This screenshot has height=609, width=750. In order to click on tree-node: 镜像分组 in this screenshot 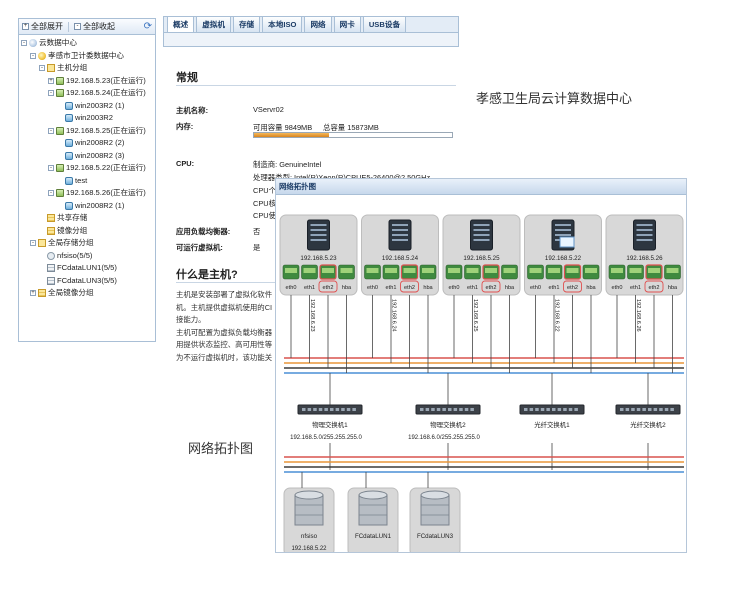, I will do `click(87, 231)`.